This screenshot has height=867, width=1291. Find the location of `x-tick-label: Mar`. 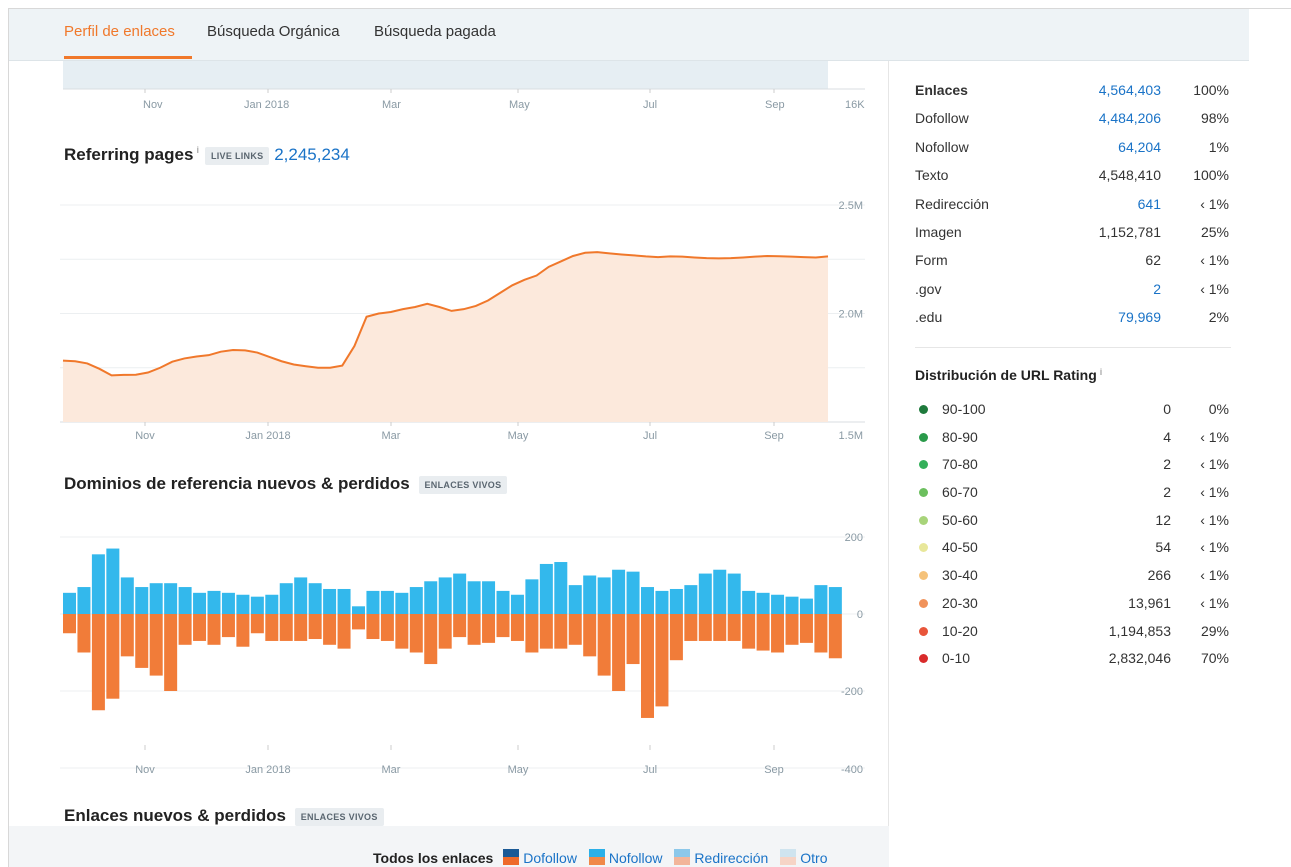

x-tick-label: Mar is located at coordinates (391, 436).